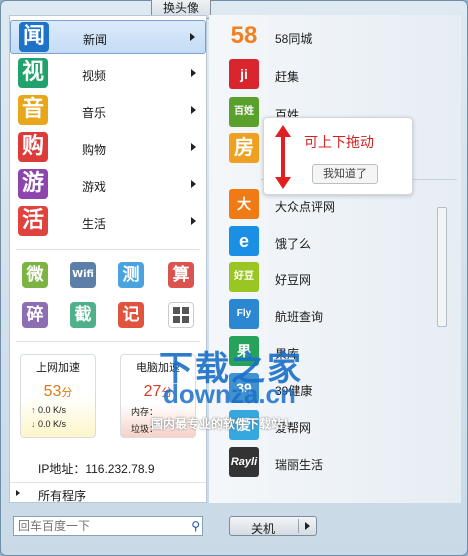 The width and height of the screenshot is (468, 556). Describe the element at coordinates (35, 275) in the screenshot. I see `weibo-tool-icon: 微` at that location.